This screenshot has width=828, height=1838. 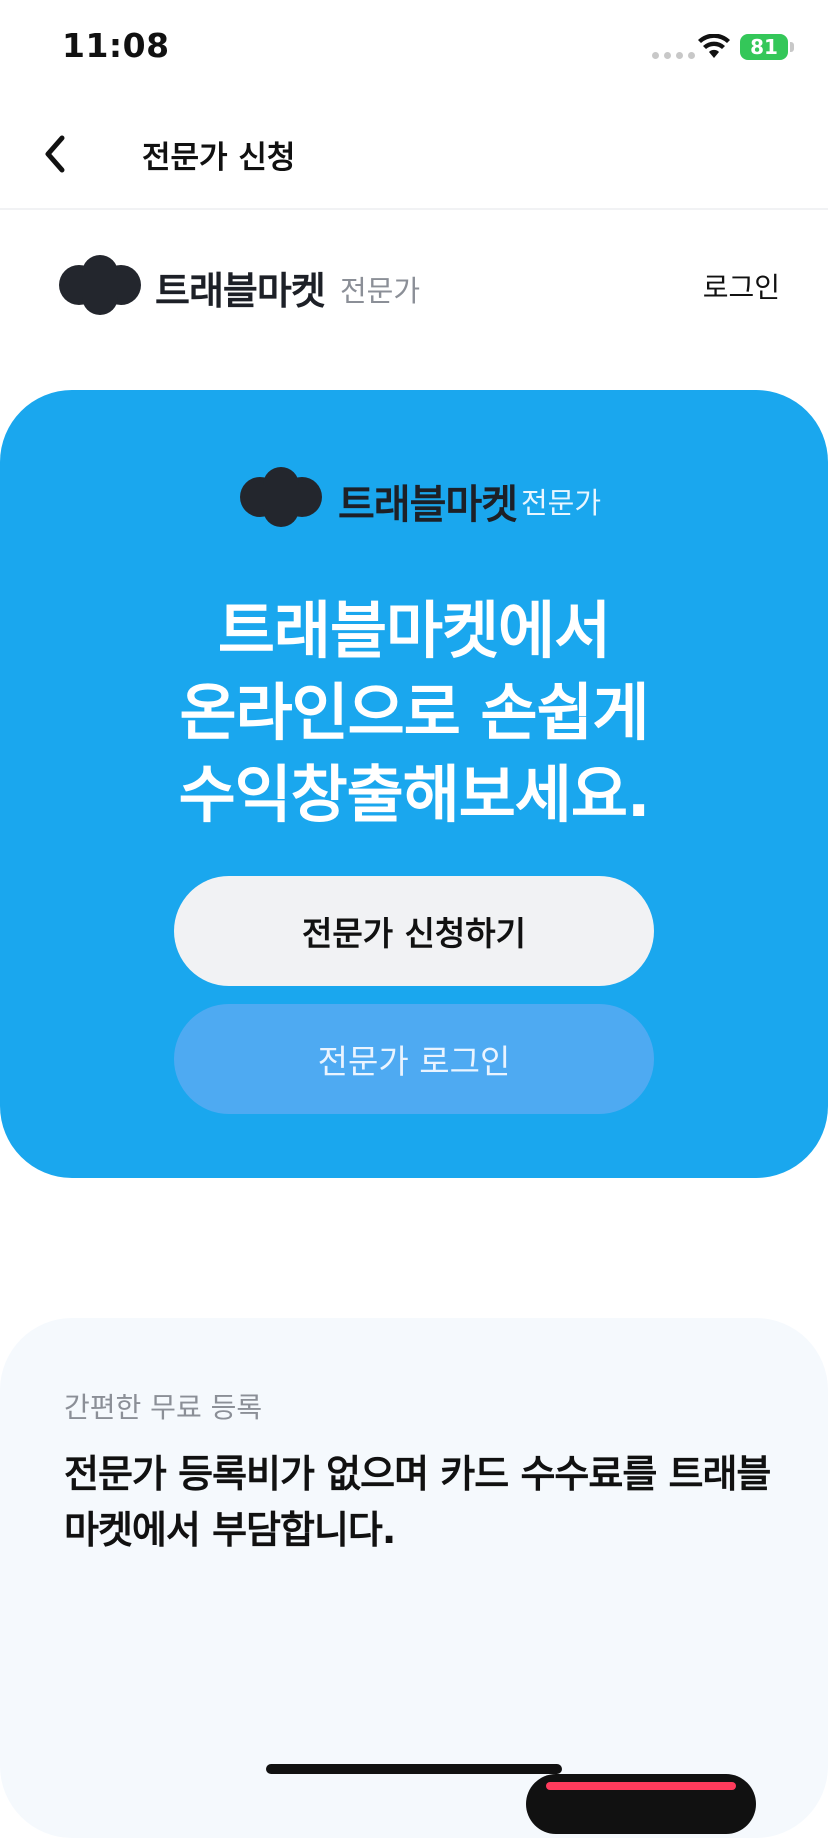 What do you see at coordinates (240, 291) in the screenshot?
I see `brand-name: 트래블마켓` at bounding box center [240, 291].